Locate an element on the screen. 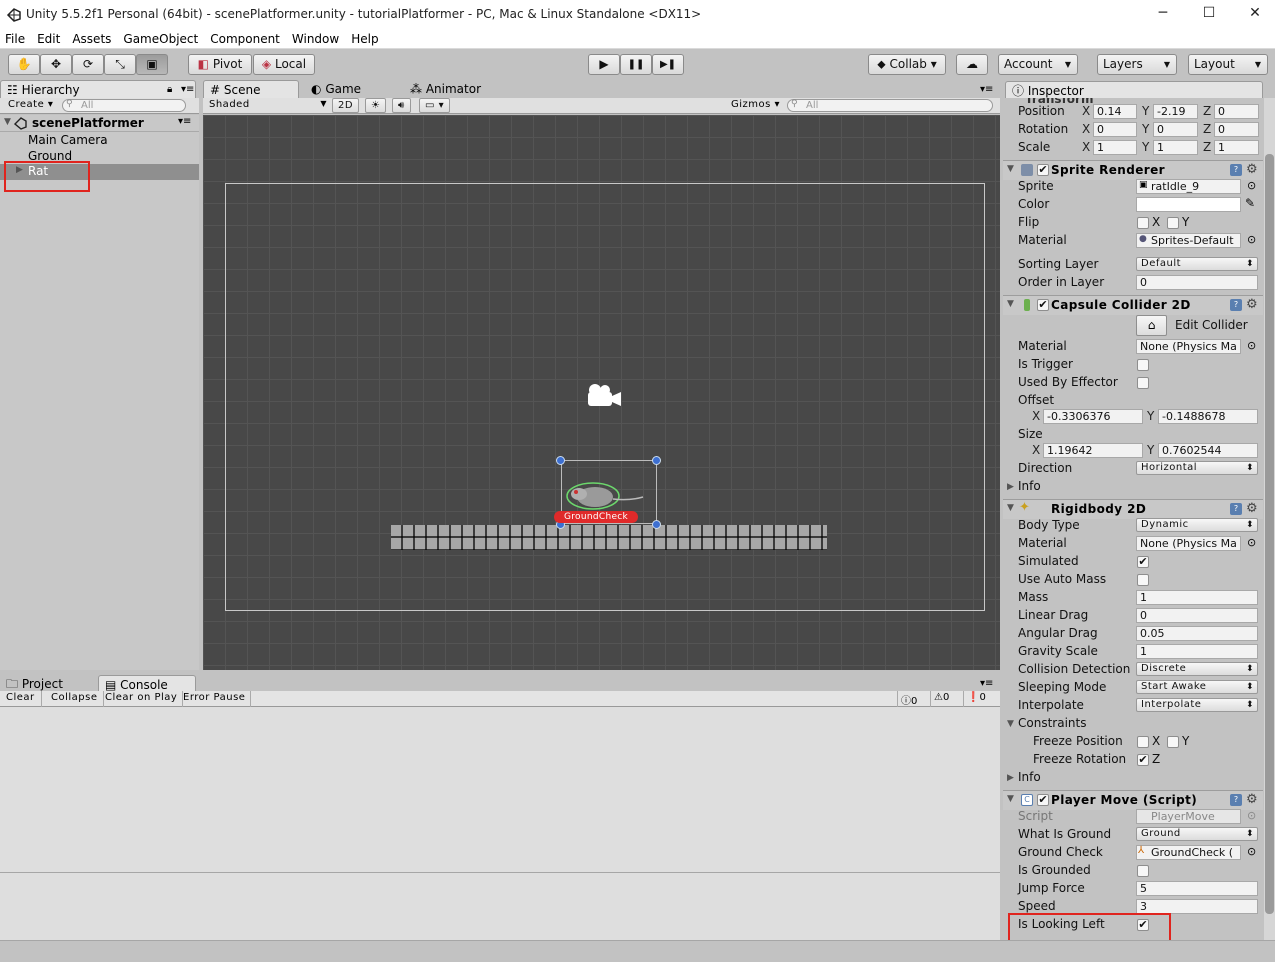 This screenshot has height=962, width=1275. jump-force-field: 5 is located at coordinates (1197, 888).